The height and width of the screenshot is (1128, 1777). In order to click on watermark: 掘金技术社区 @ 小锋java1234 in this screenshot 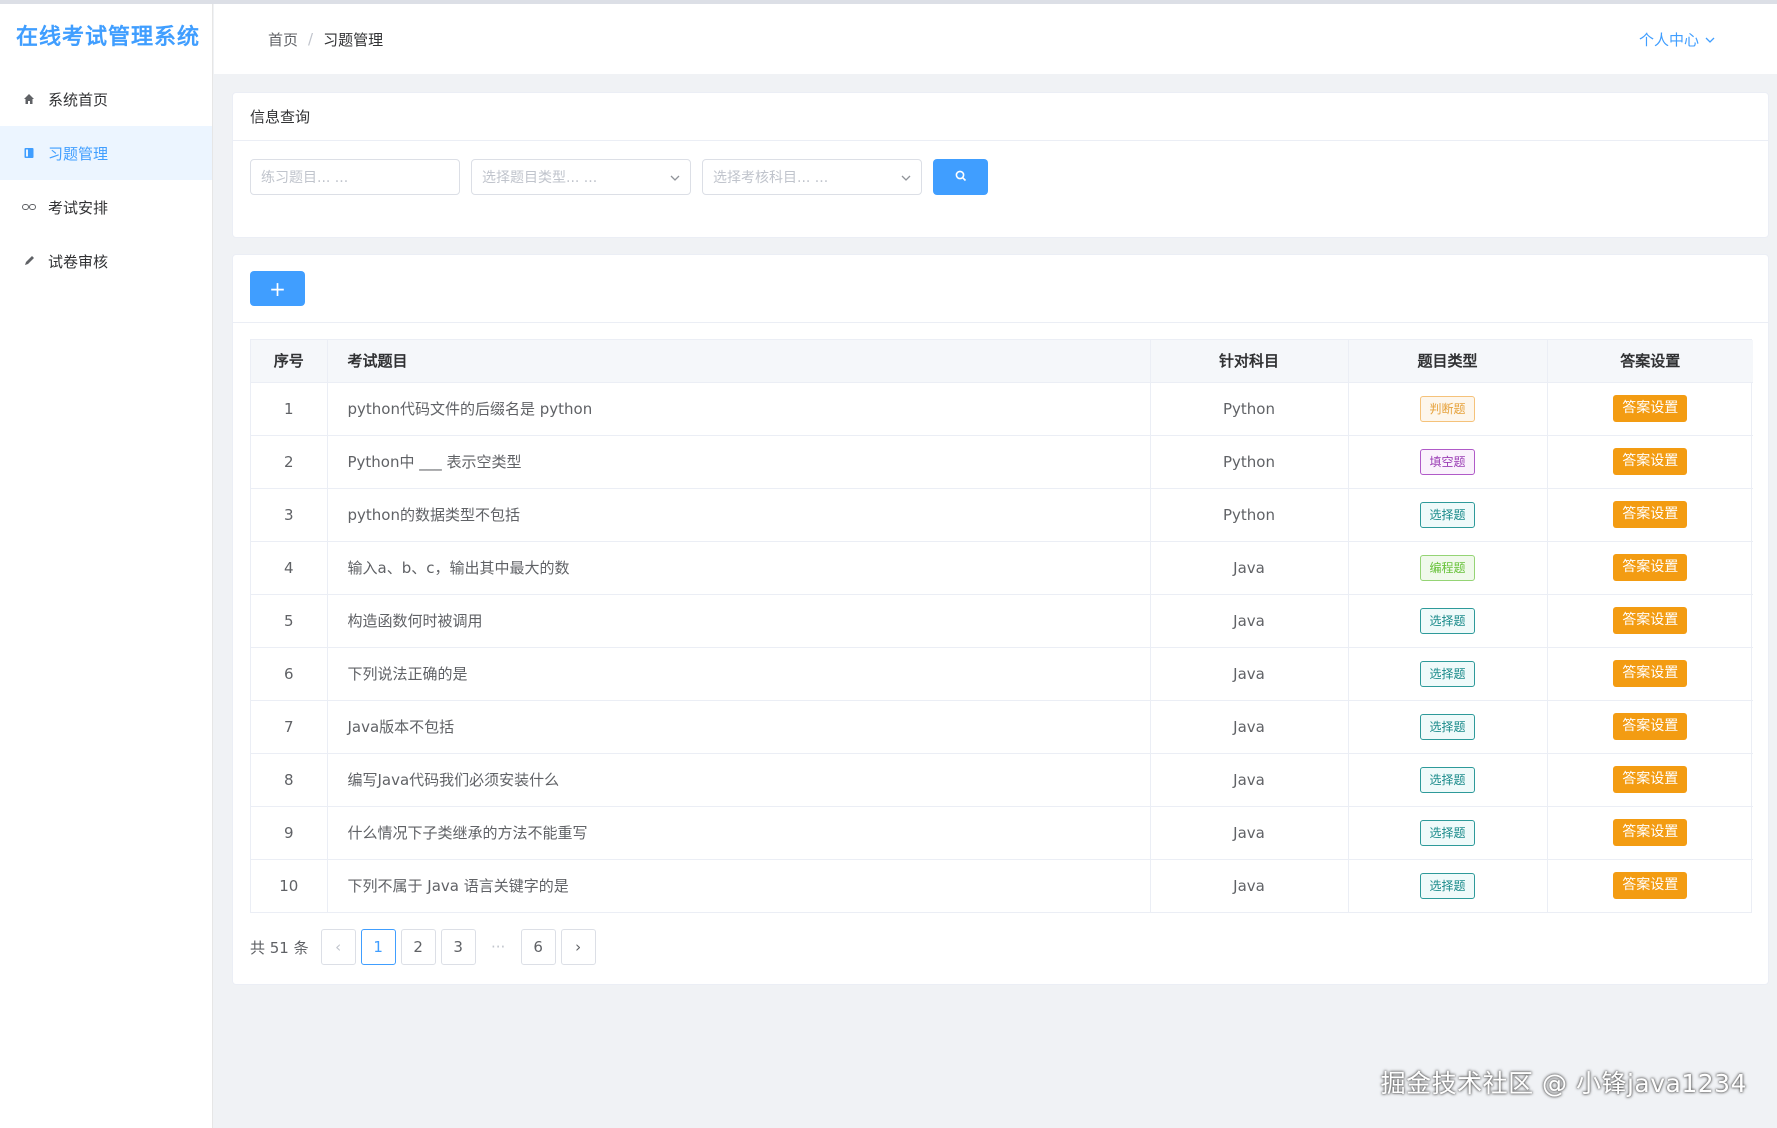, I will do `click(1563, 1083)`.